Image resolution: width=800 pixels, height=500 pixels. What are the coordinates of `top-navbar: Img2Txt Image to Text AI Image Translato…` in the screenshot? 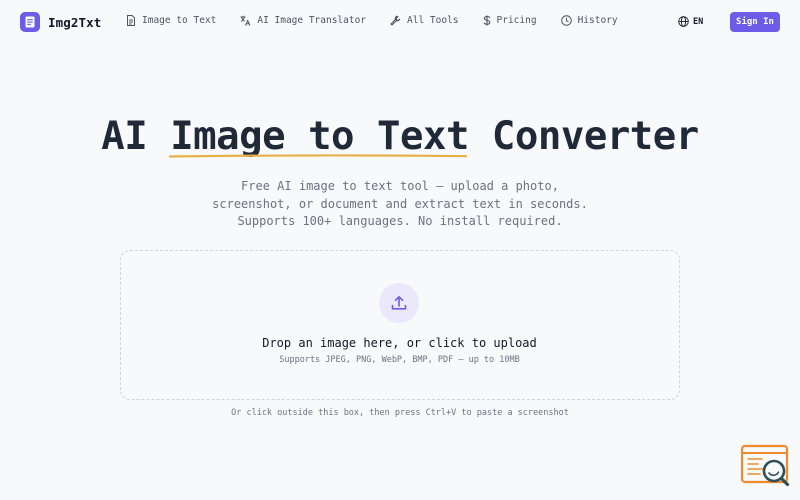 It's located at (400, 22).